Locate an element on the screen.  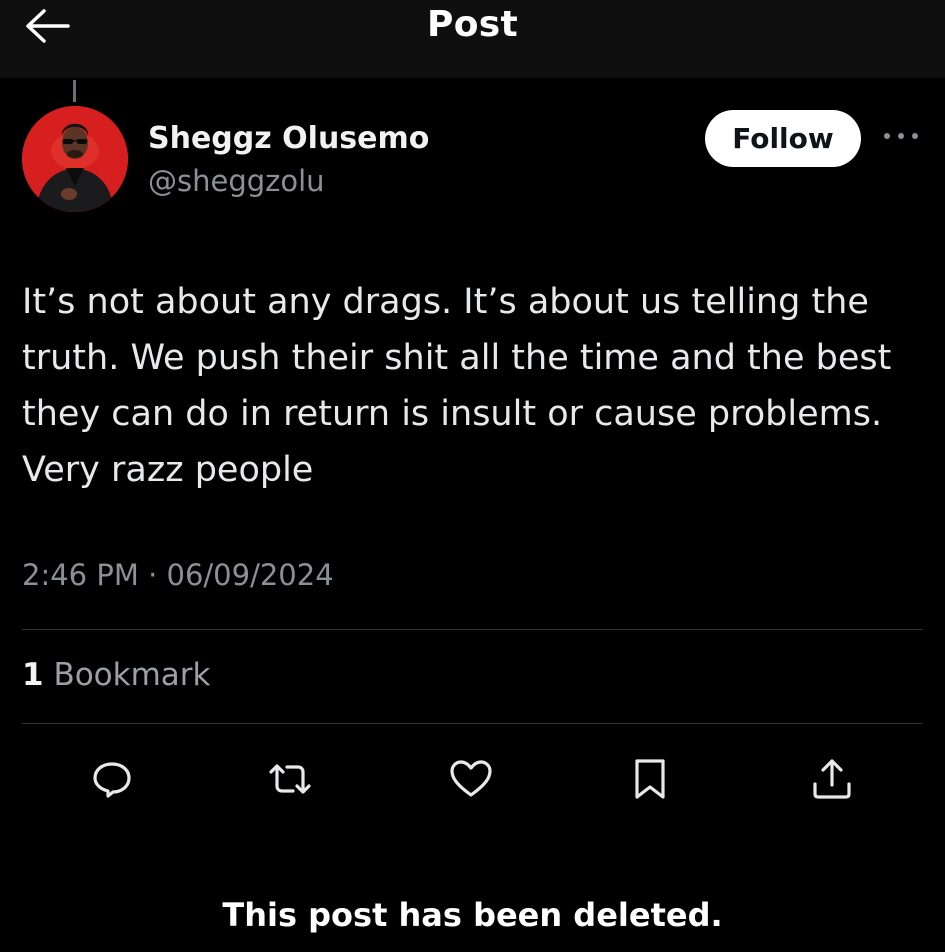
repost-button is located at coordinates (290, 779).